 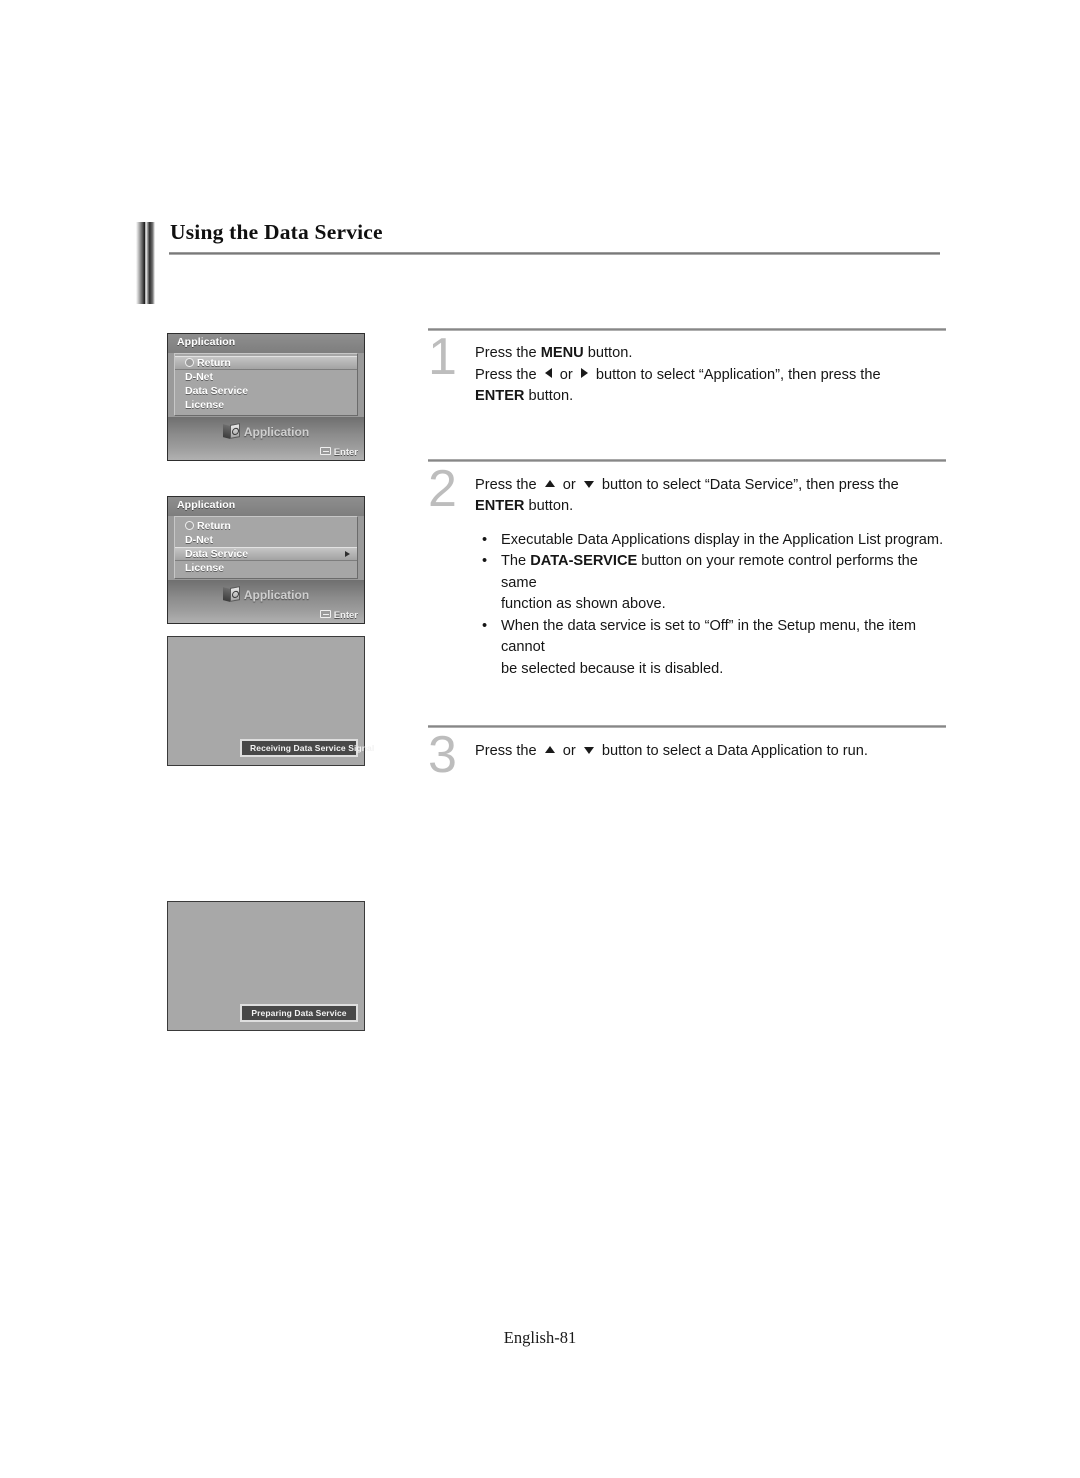 I want to click on page-title: Using the Data Service, so click(x=276, y=232).